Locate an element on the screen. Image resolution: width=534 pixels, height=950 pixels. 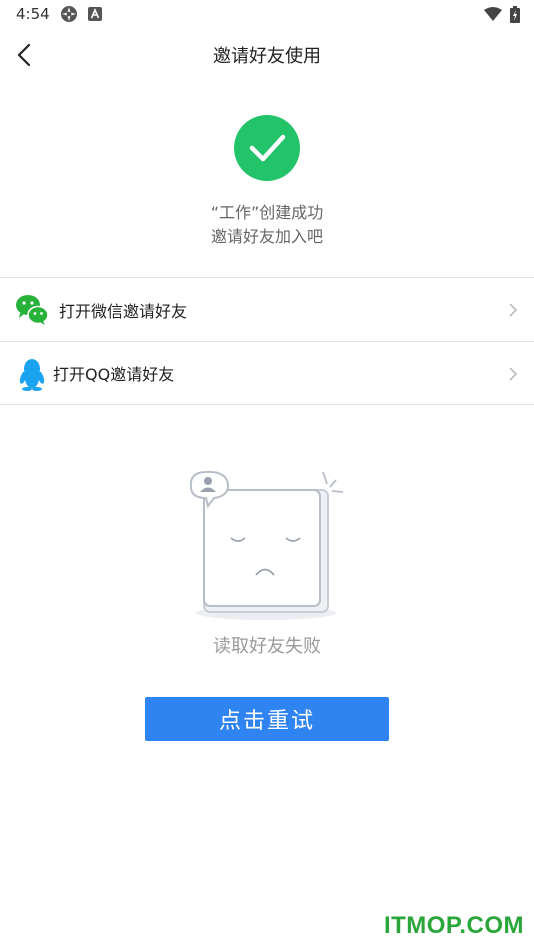
battery-icon is located at coordinates (515, 14).